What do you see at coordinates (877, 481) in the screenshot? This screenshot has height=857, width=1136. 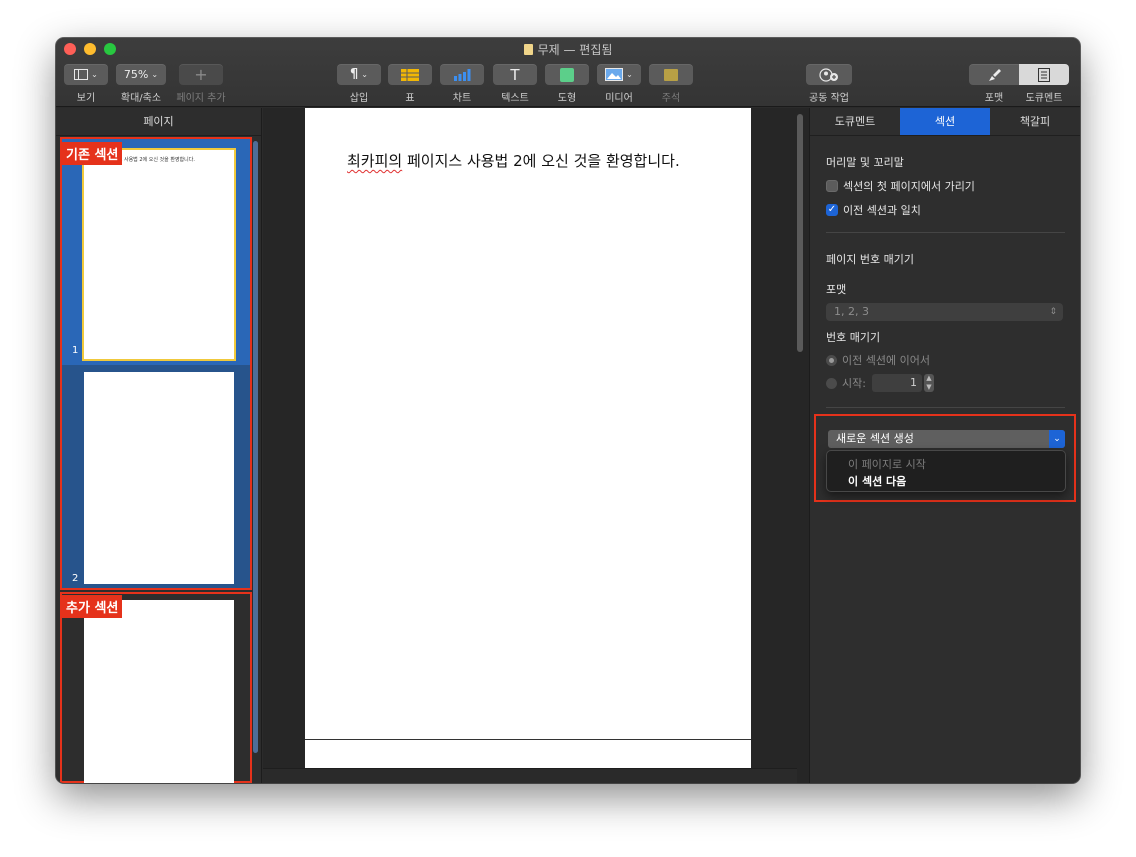 I see `menu-item-after-this-section: 이 섹션 다음` at bounding box center [877, 481].